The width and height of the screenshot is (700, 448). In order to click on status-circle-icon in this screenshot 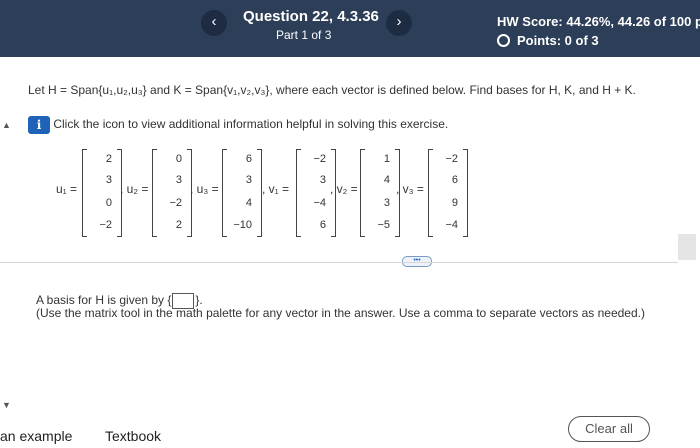, I will do `click(503, 40)`.